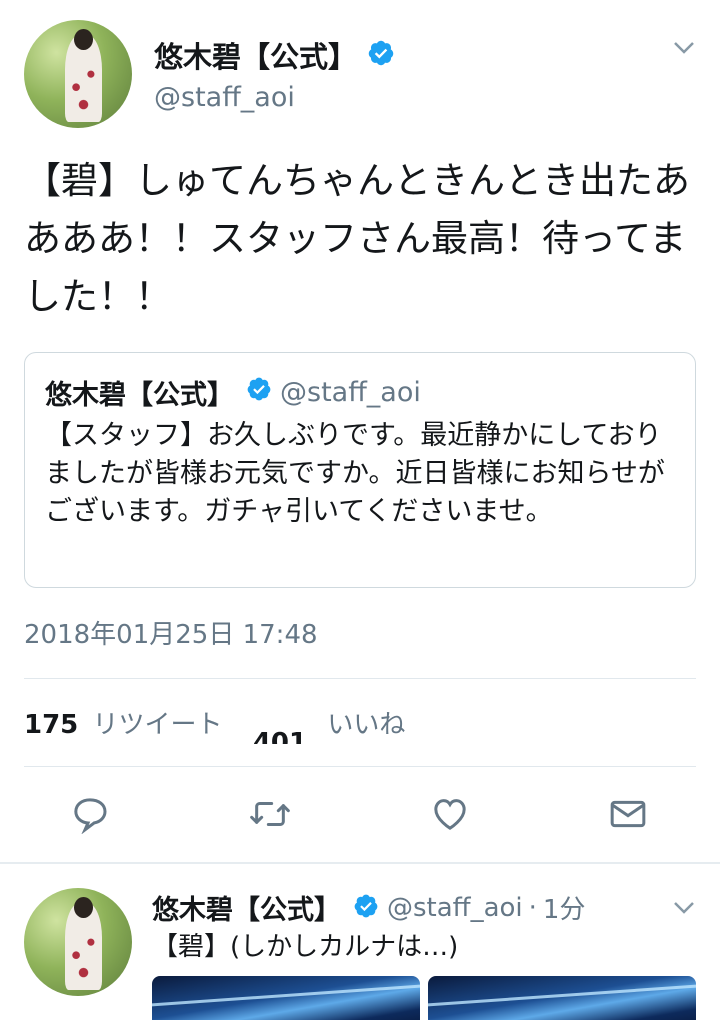  Describe the element at coordinates (51, 725) in the screenshot. I see `retweet-count: 175` at that location.